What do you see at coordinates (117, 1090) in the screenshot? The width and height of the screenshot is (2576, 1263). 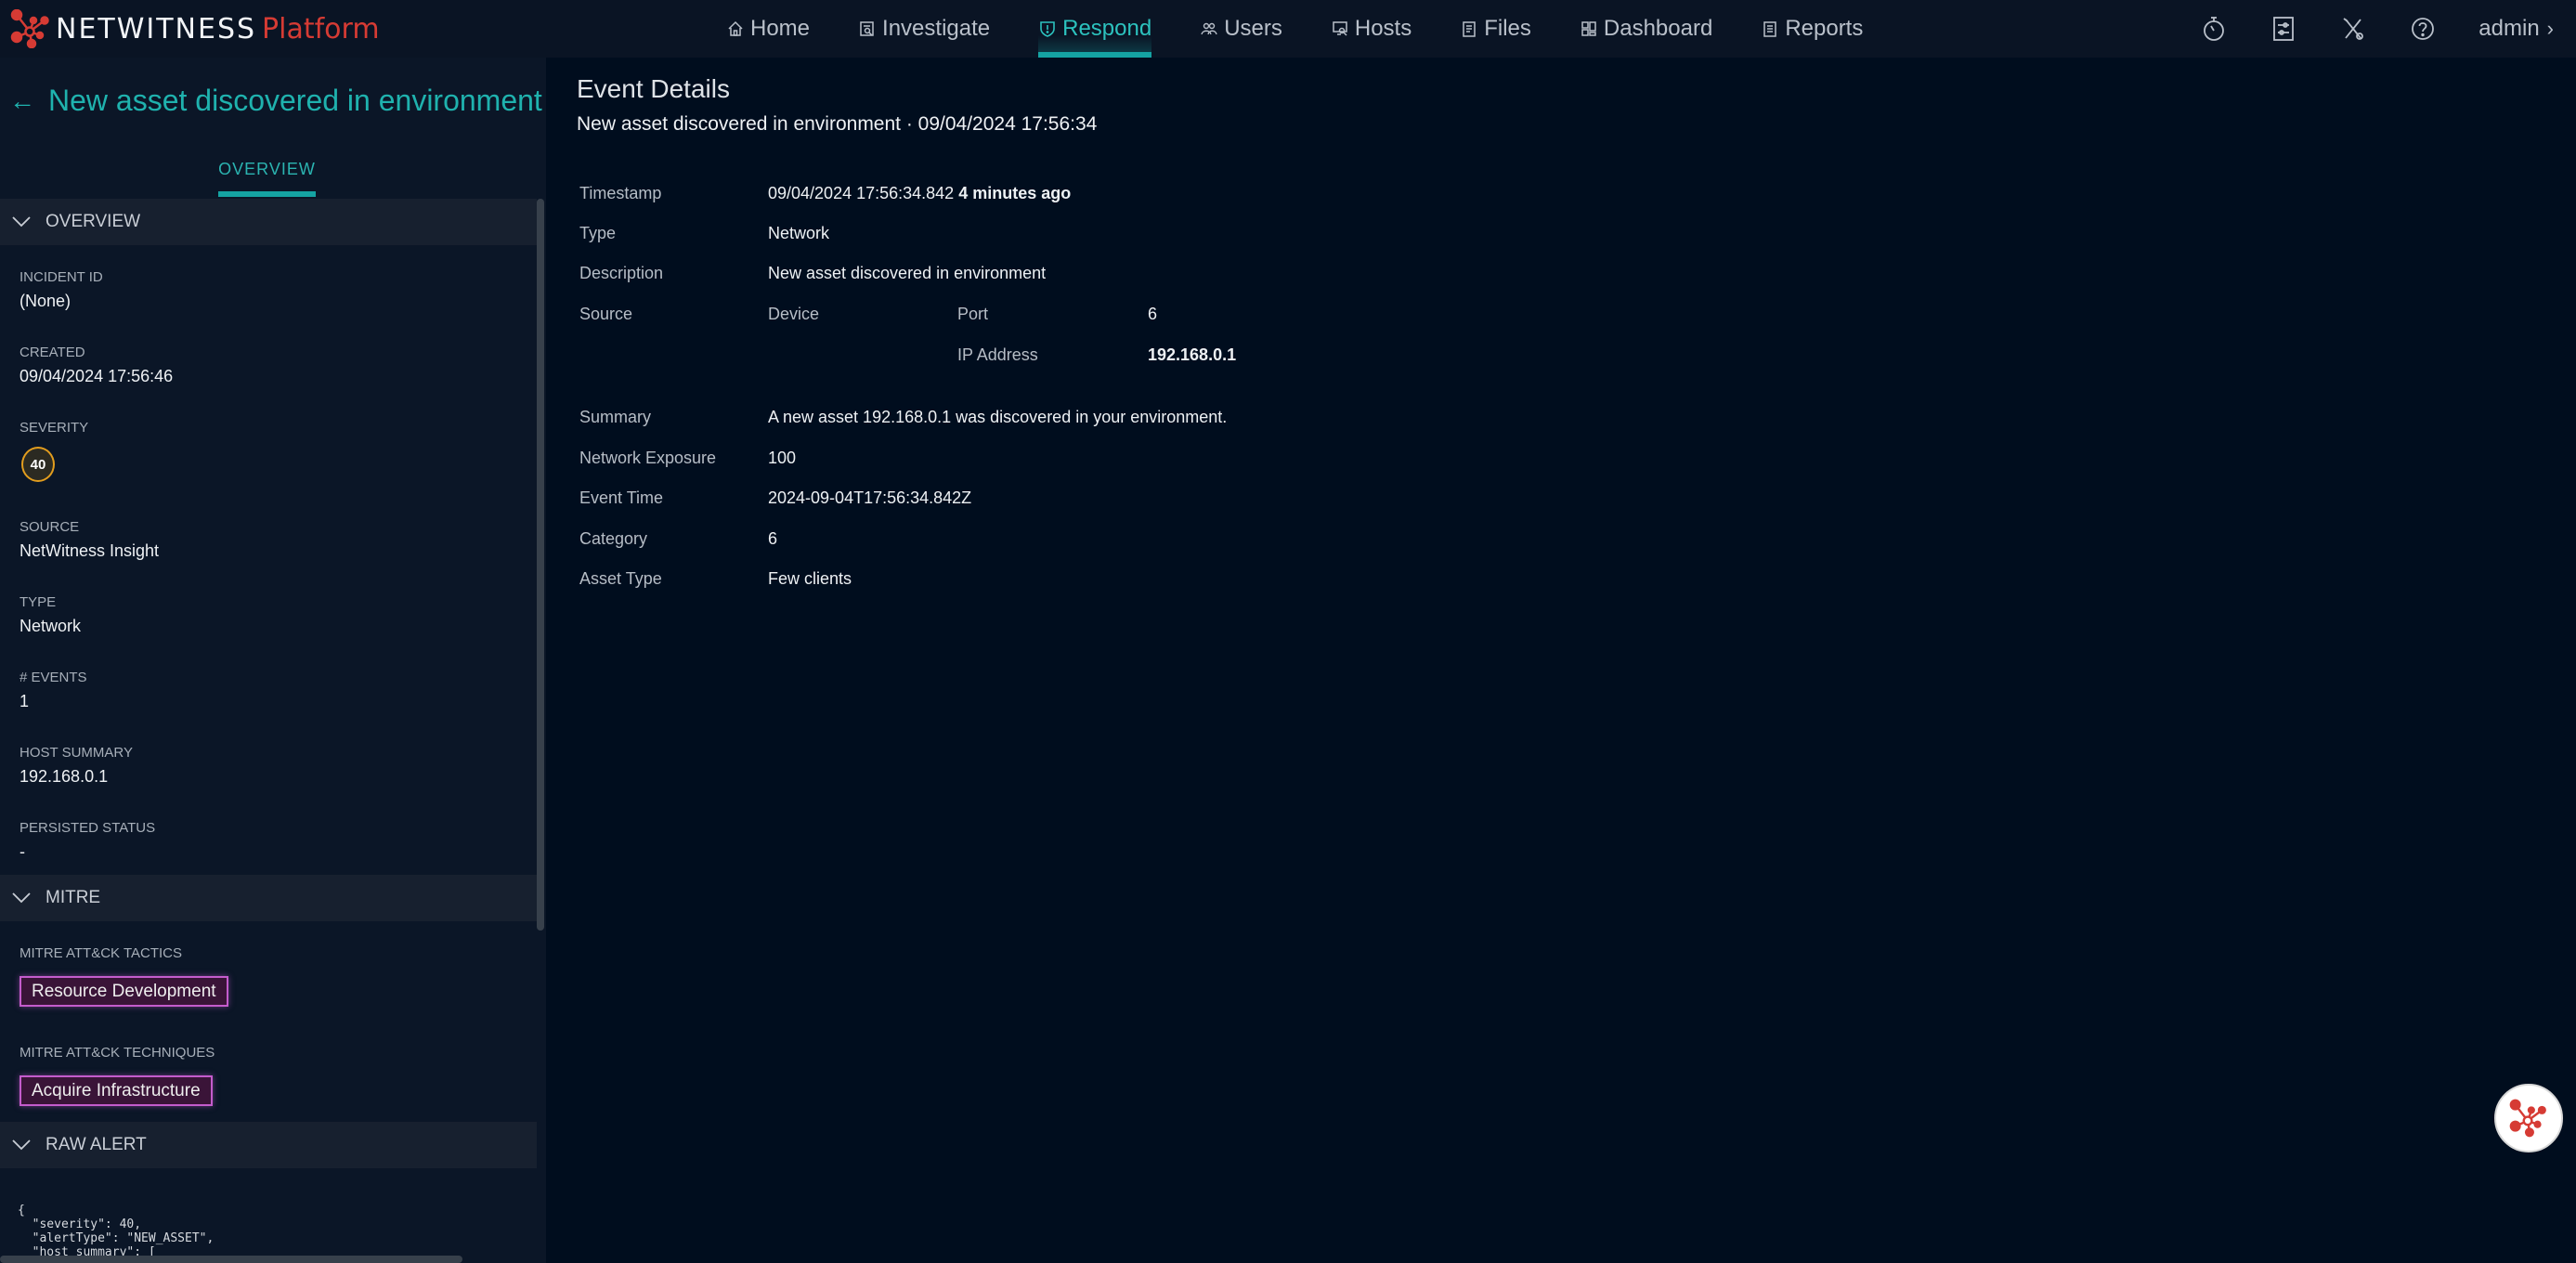 I see `mitre-technique-tag: Acquire Infrastructure` at bounding box center [117, 1090].